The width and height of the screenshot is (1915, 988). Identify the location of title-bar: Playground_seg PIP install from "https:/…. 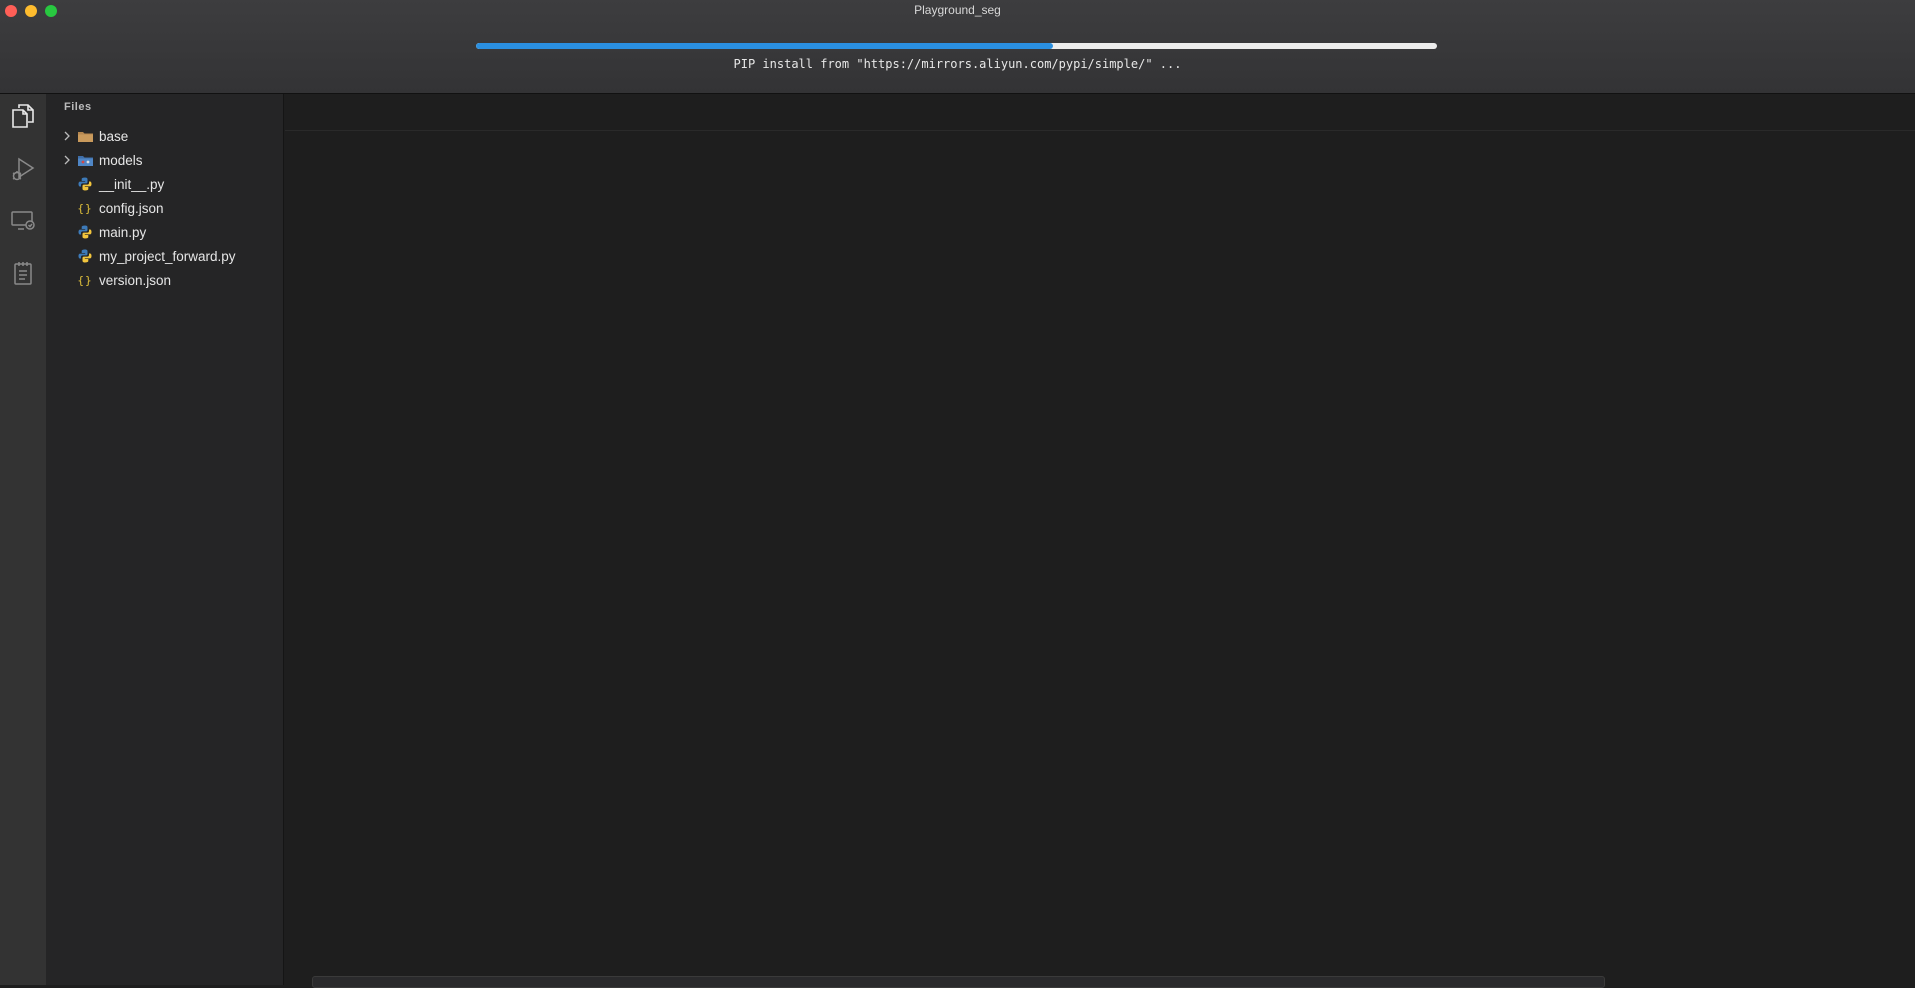
(957, 47).